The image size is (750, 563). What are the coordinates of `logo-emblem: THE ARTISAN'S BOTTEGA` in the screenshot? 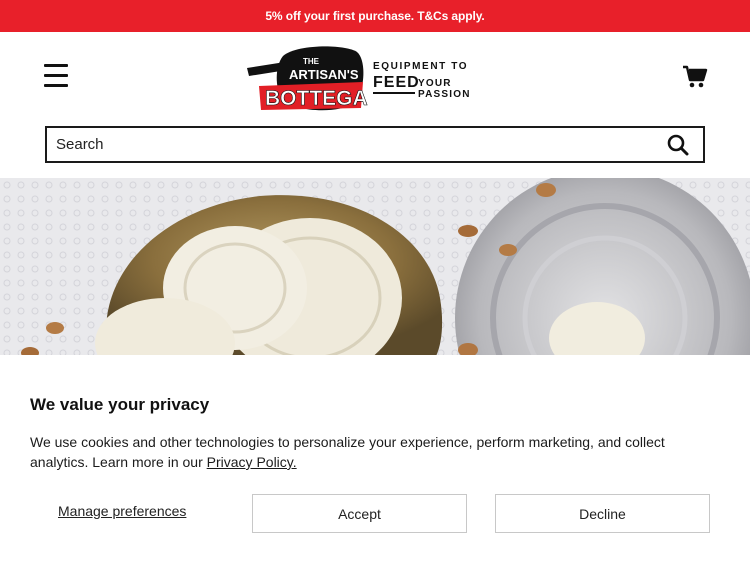 It's located at (307, 78).